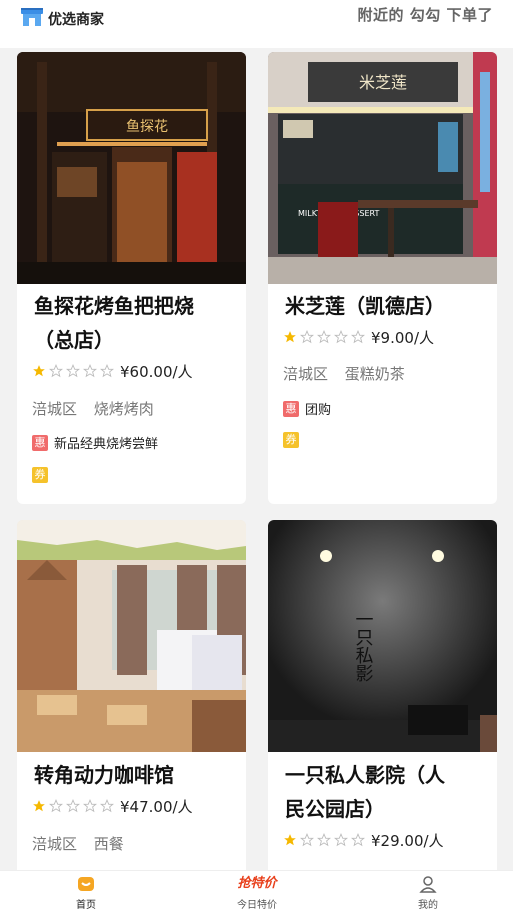 This screenshot has width=513, height=914. I want to click on rating: ¥47.00/人, so click(112, 806).